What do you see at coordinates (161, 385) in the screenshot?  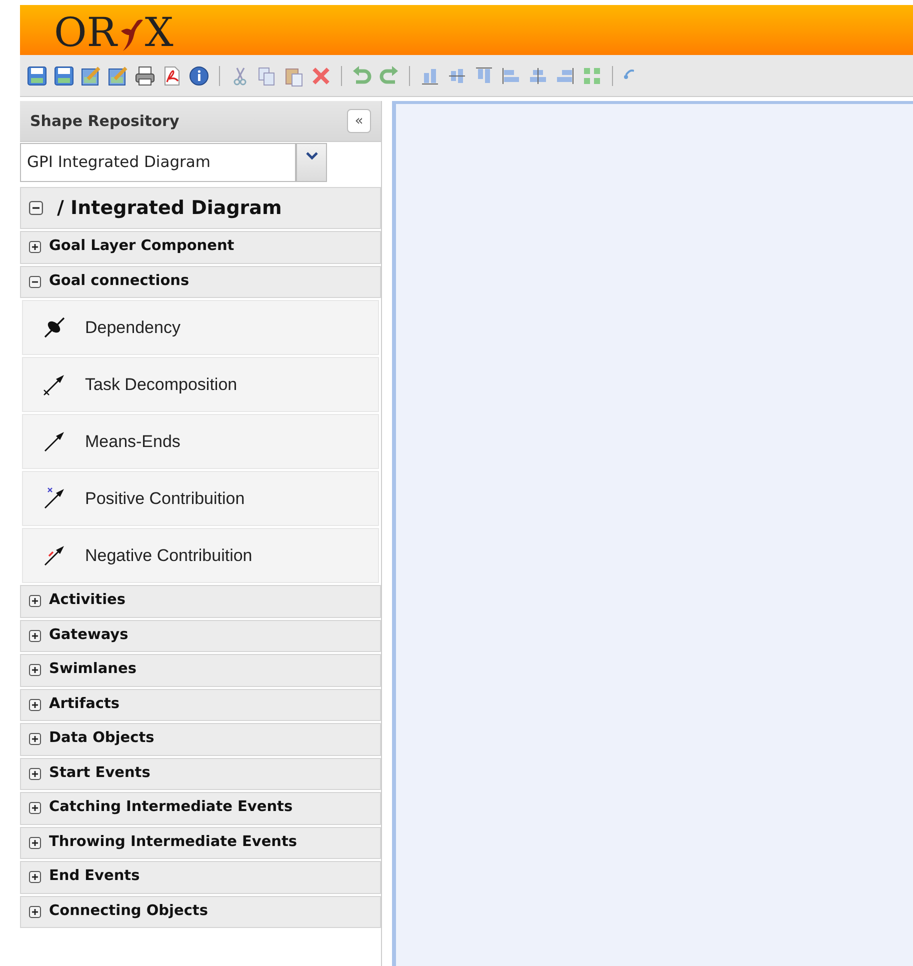 I see `shape-label: Task Decomposition` at bounding box center [161, 385].